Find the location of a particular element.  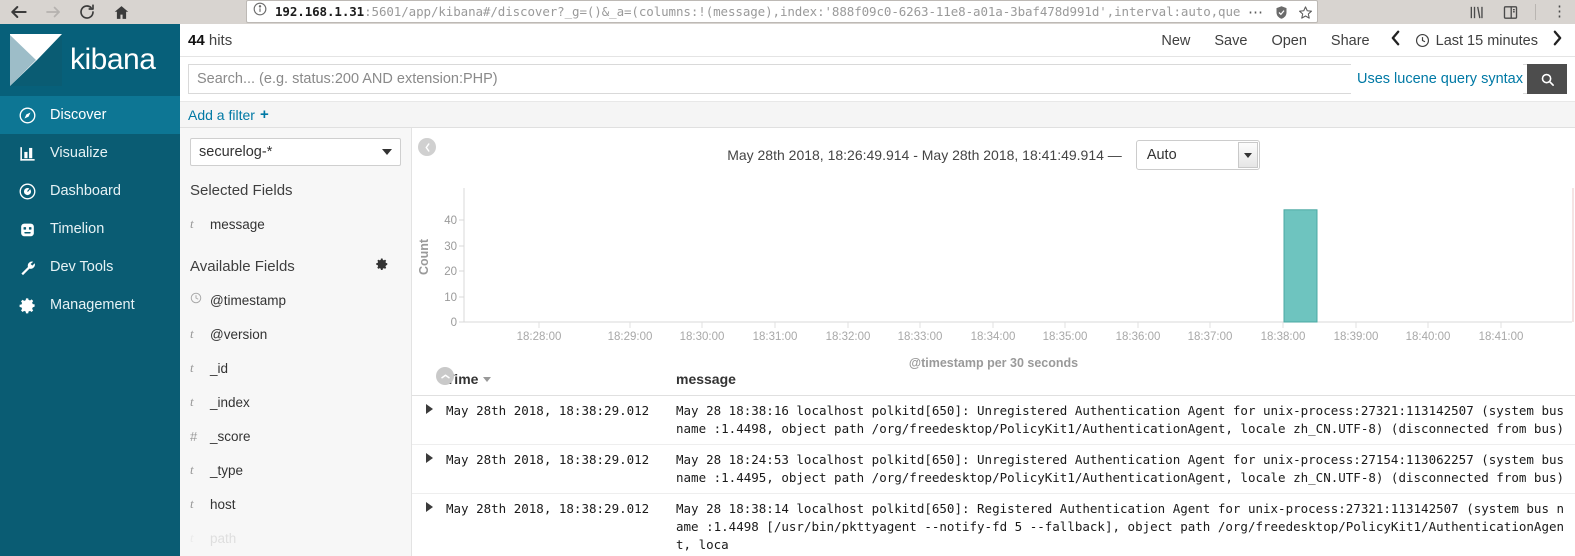

kibana-brand-text: kibana is located at coordinates (113, 59).